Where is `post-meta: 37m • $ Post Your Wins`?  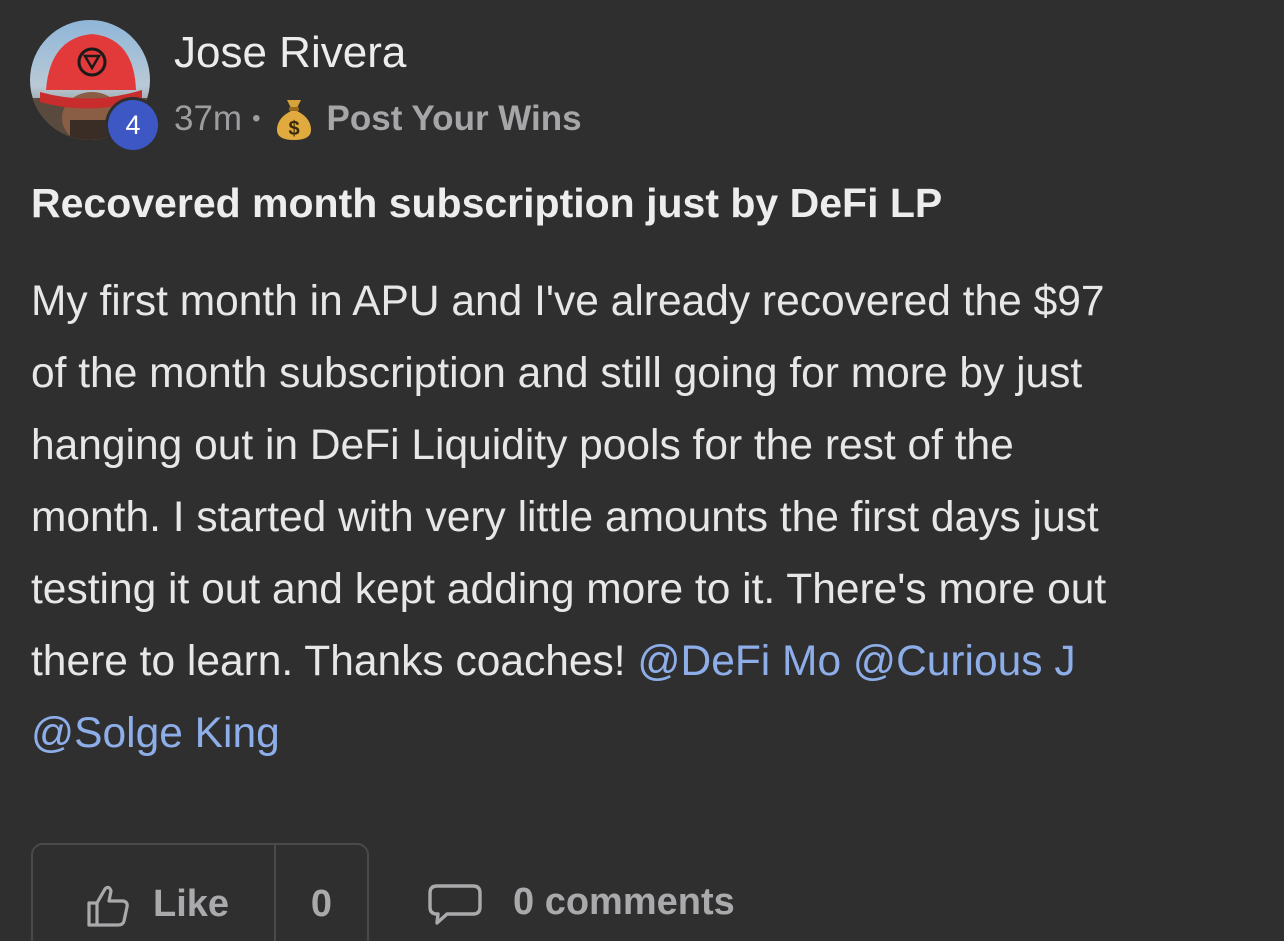 post-meta: 37m • $ Post Your Wins is located at coordinates (378, 119).